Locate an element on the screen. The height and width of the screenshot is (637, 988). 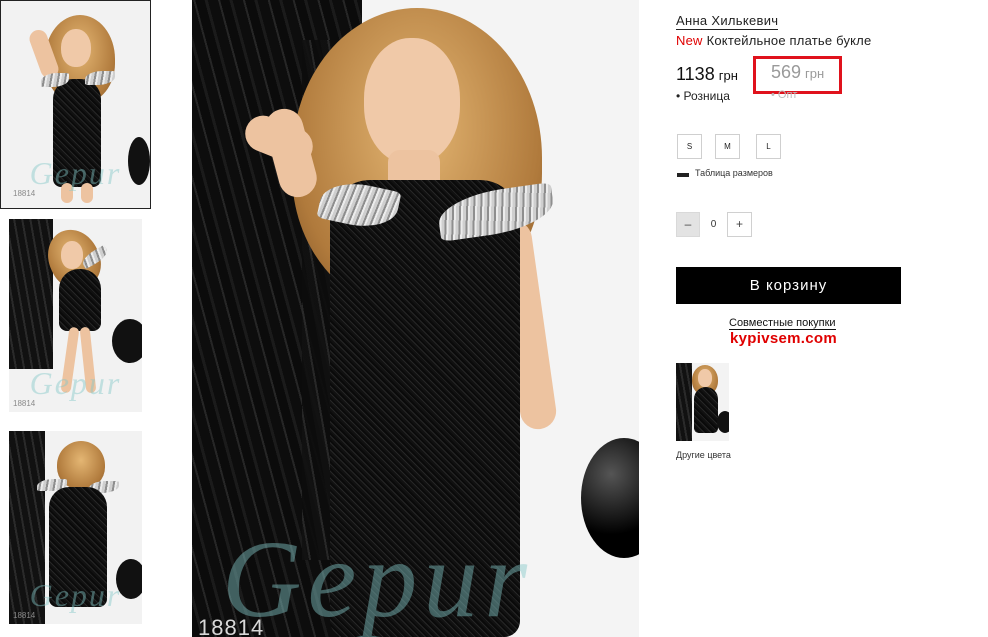
gallery-thumbnail-1: Gepur 18814 is located at coordinates (75, 104).